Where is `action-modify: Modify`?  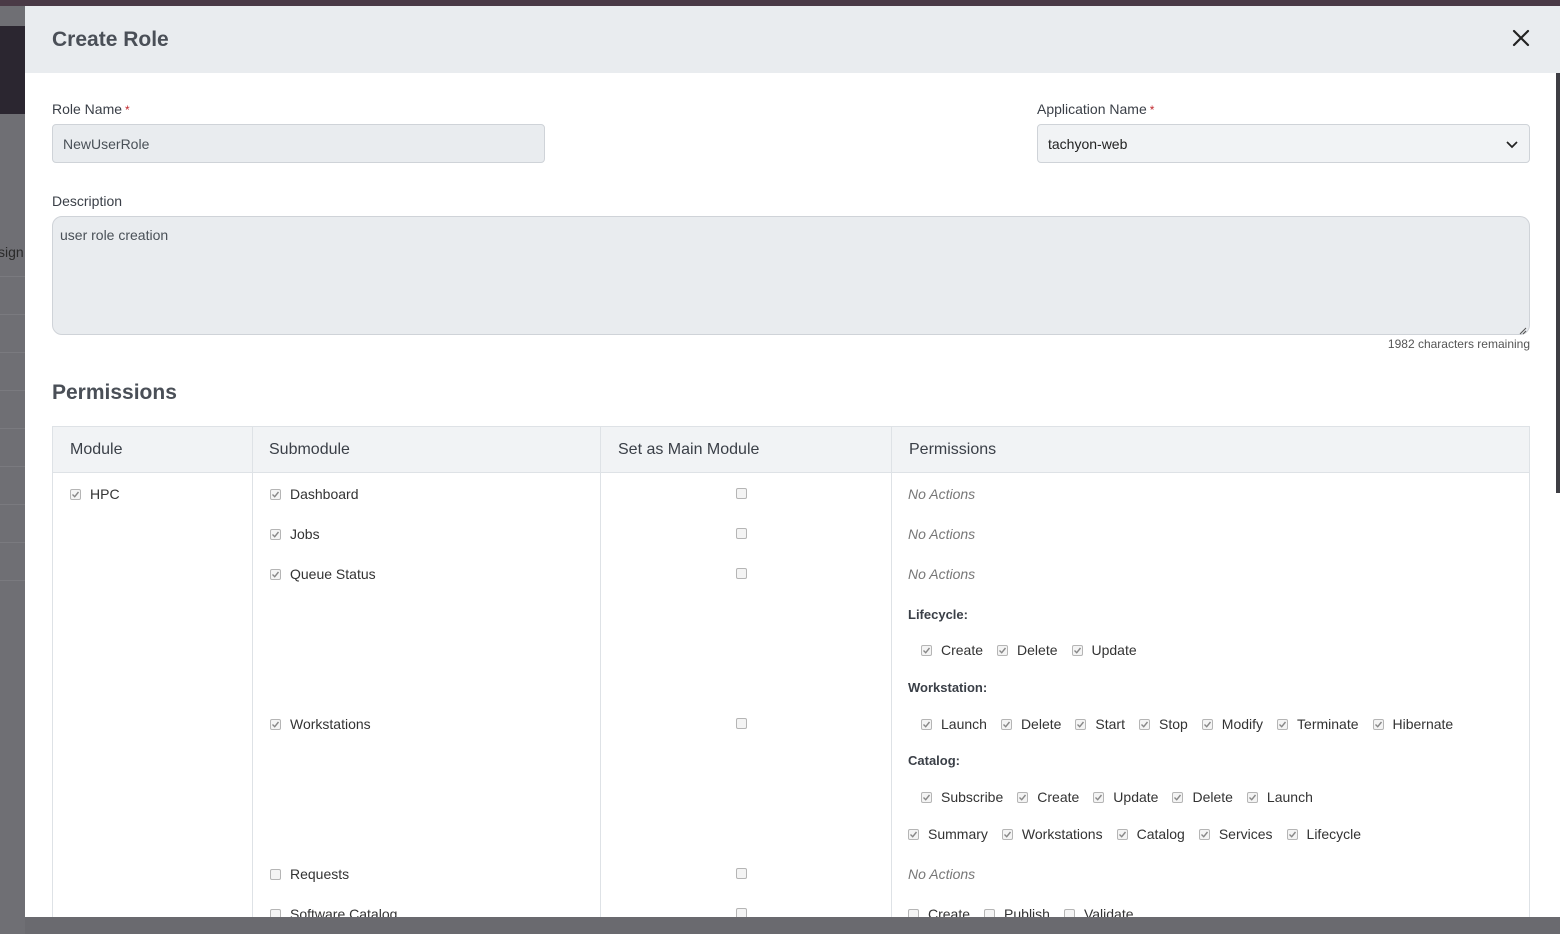
action-modify: Modify is located at coordinates (1232, 724).